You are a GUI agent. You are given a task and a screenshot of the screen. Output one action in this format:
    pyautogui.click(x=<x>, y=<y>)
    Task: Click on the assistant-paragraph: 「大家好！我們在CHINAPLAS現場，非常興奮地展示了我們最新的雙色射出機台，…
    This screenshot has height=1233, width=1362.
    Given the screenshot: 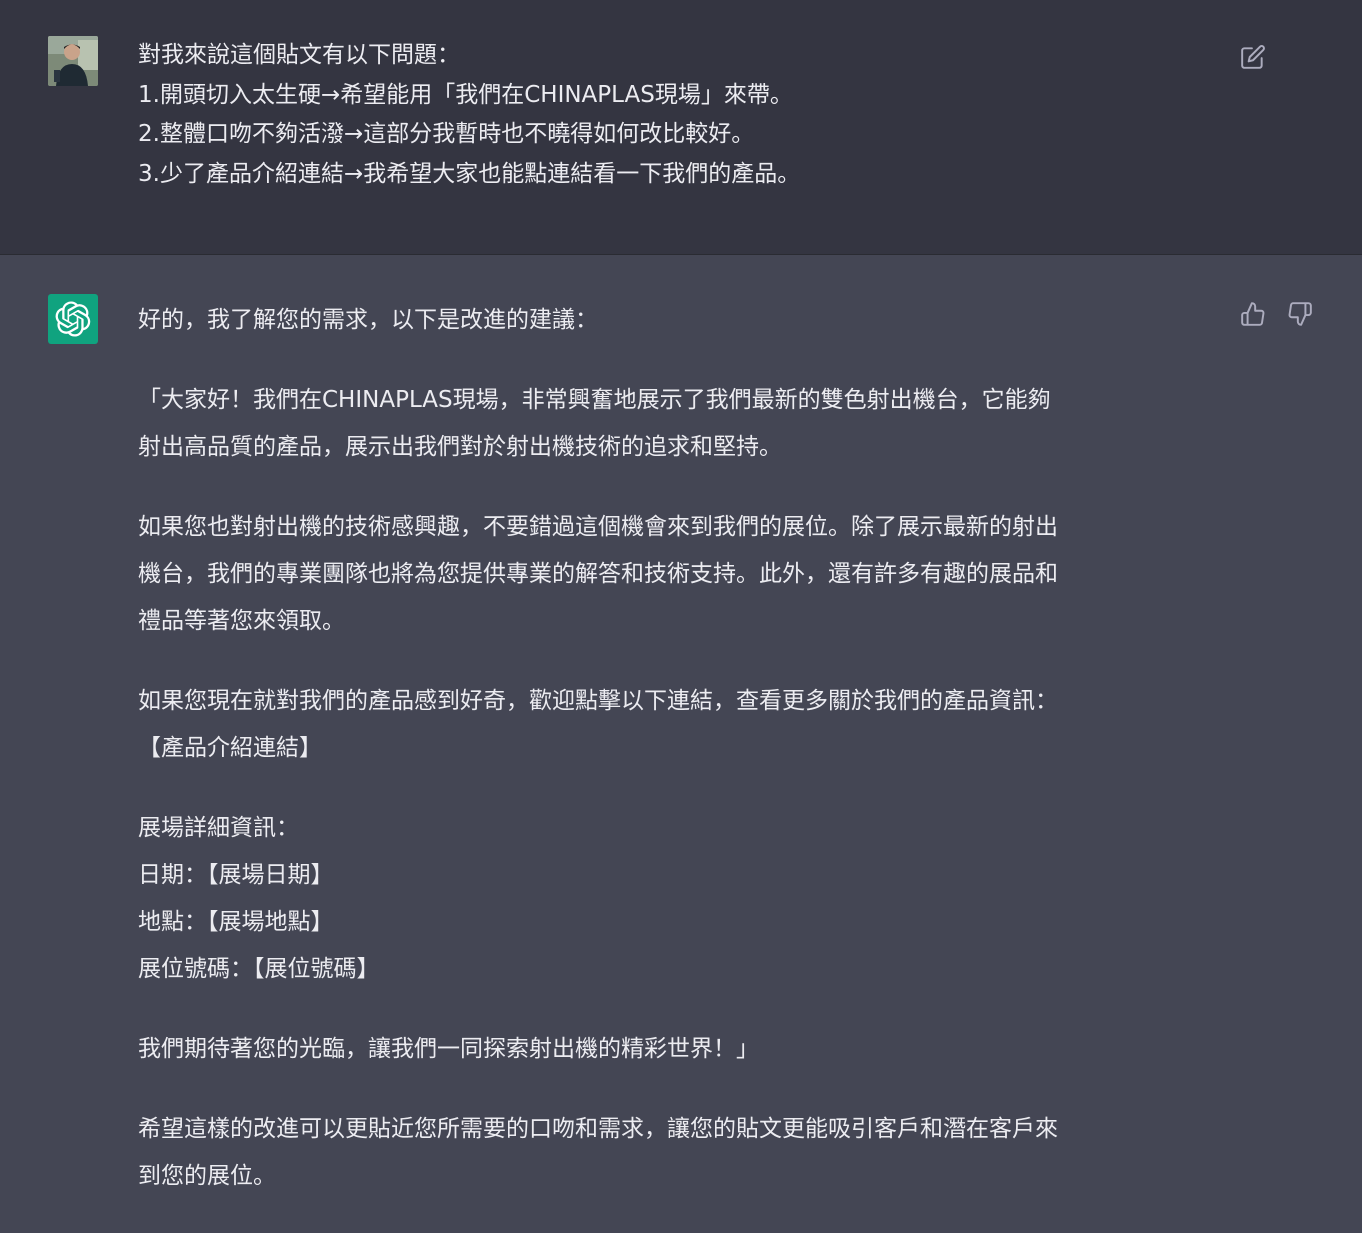 What is the action you would take?
    pyautogui.click(x=688, y=424)
    